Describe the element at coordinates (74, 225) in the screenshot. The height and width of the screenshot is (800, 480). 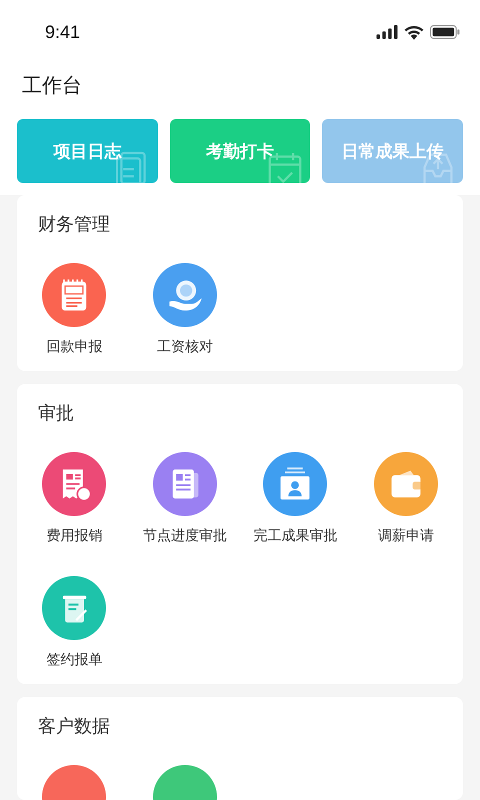
I see `section-title: 财务管理` at that location.